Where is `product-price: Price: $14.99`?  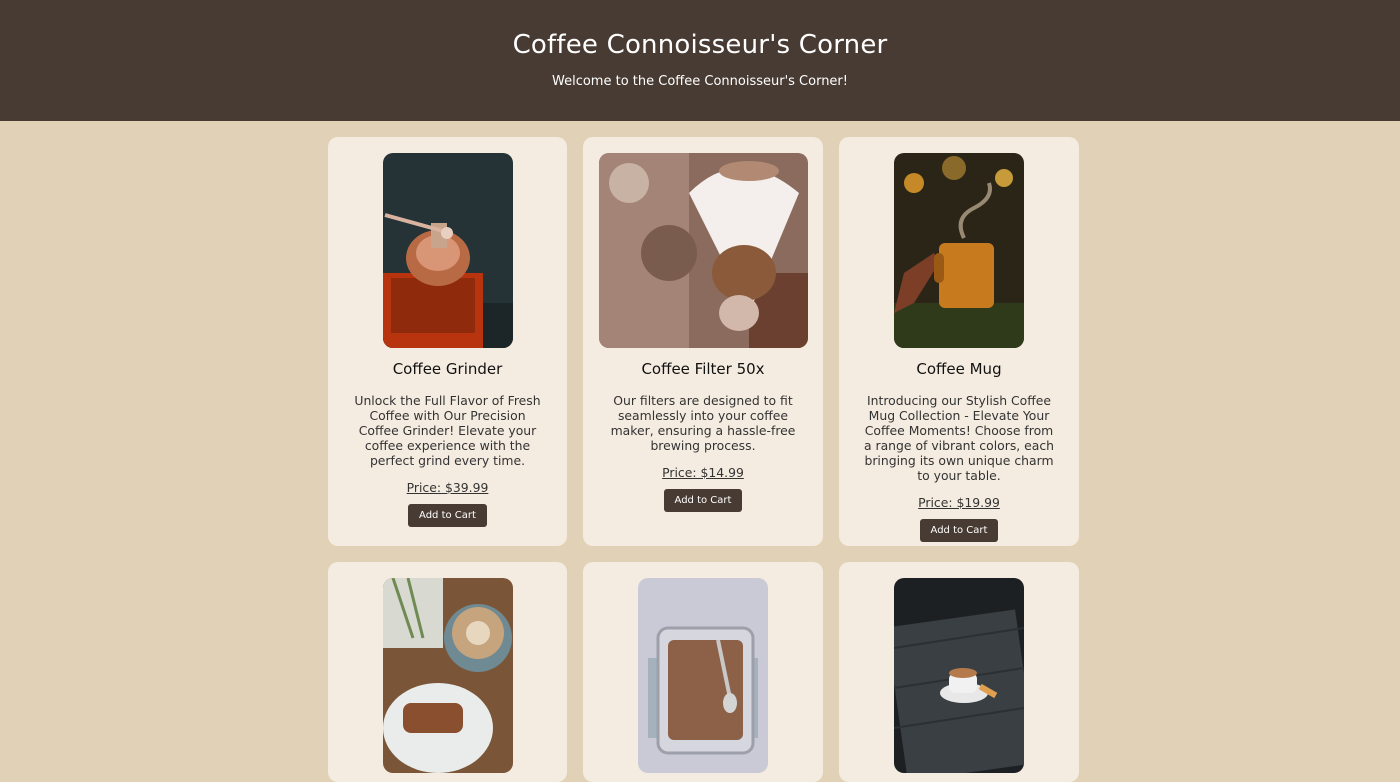 product-price: Price: $14.99 is located at coordinates (703, 472).